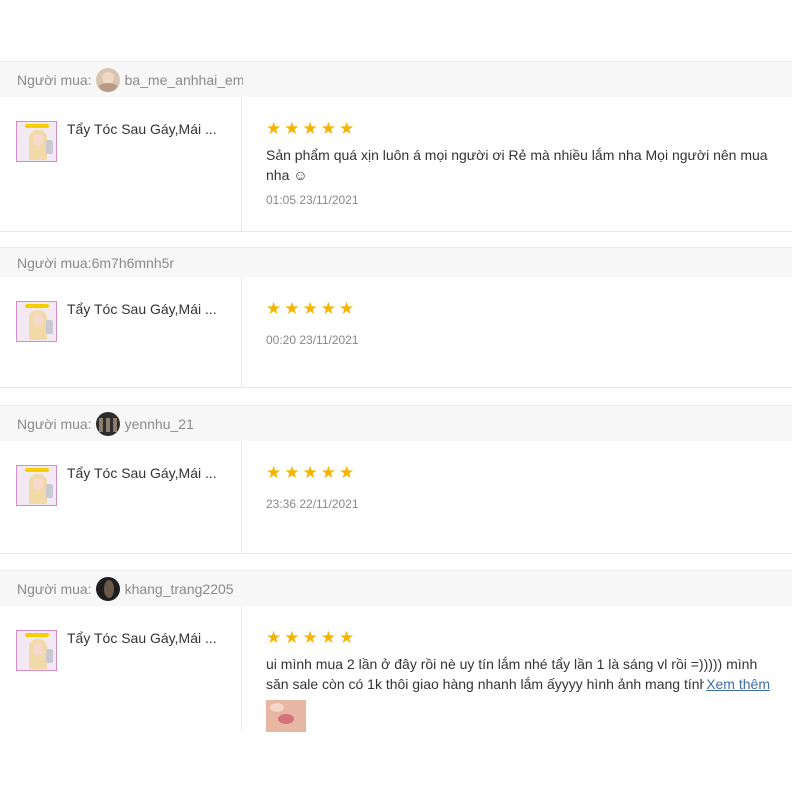  I want to click on review-photo, so click(286, 716).